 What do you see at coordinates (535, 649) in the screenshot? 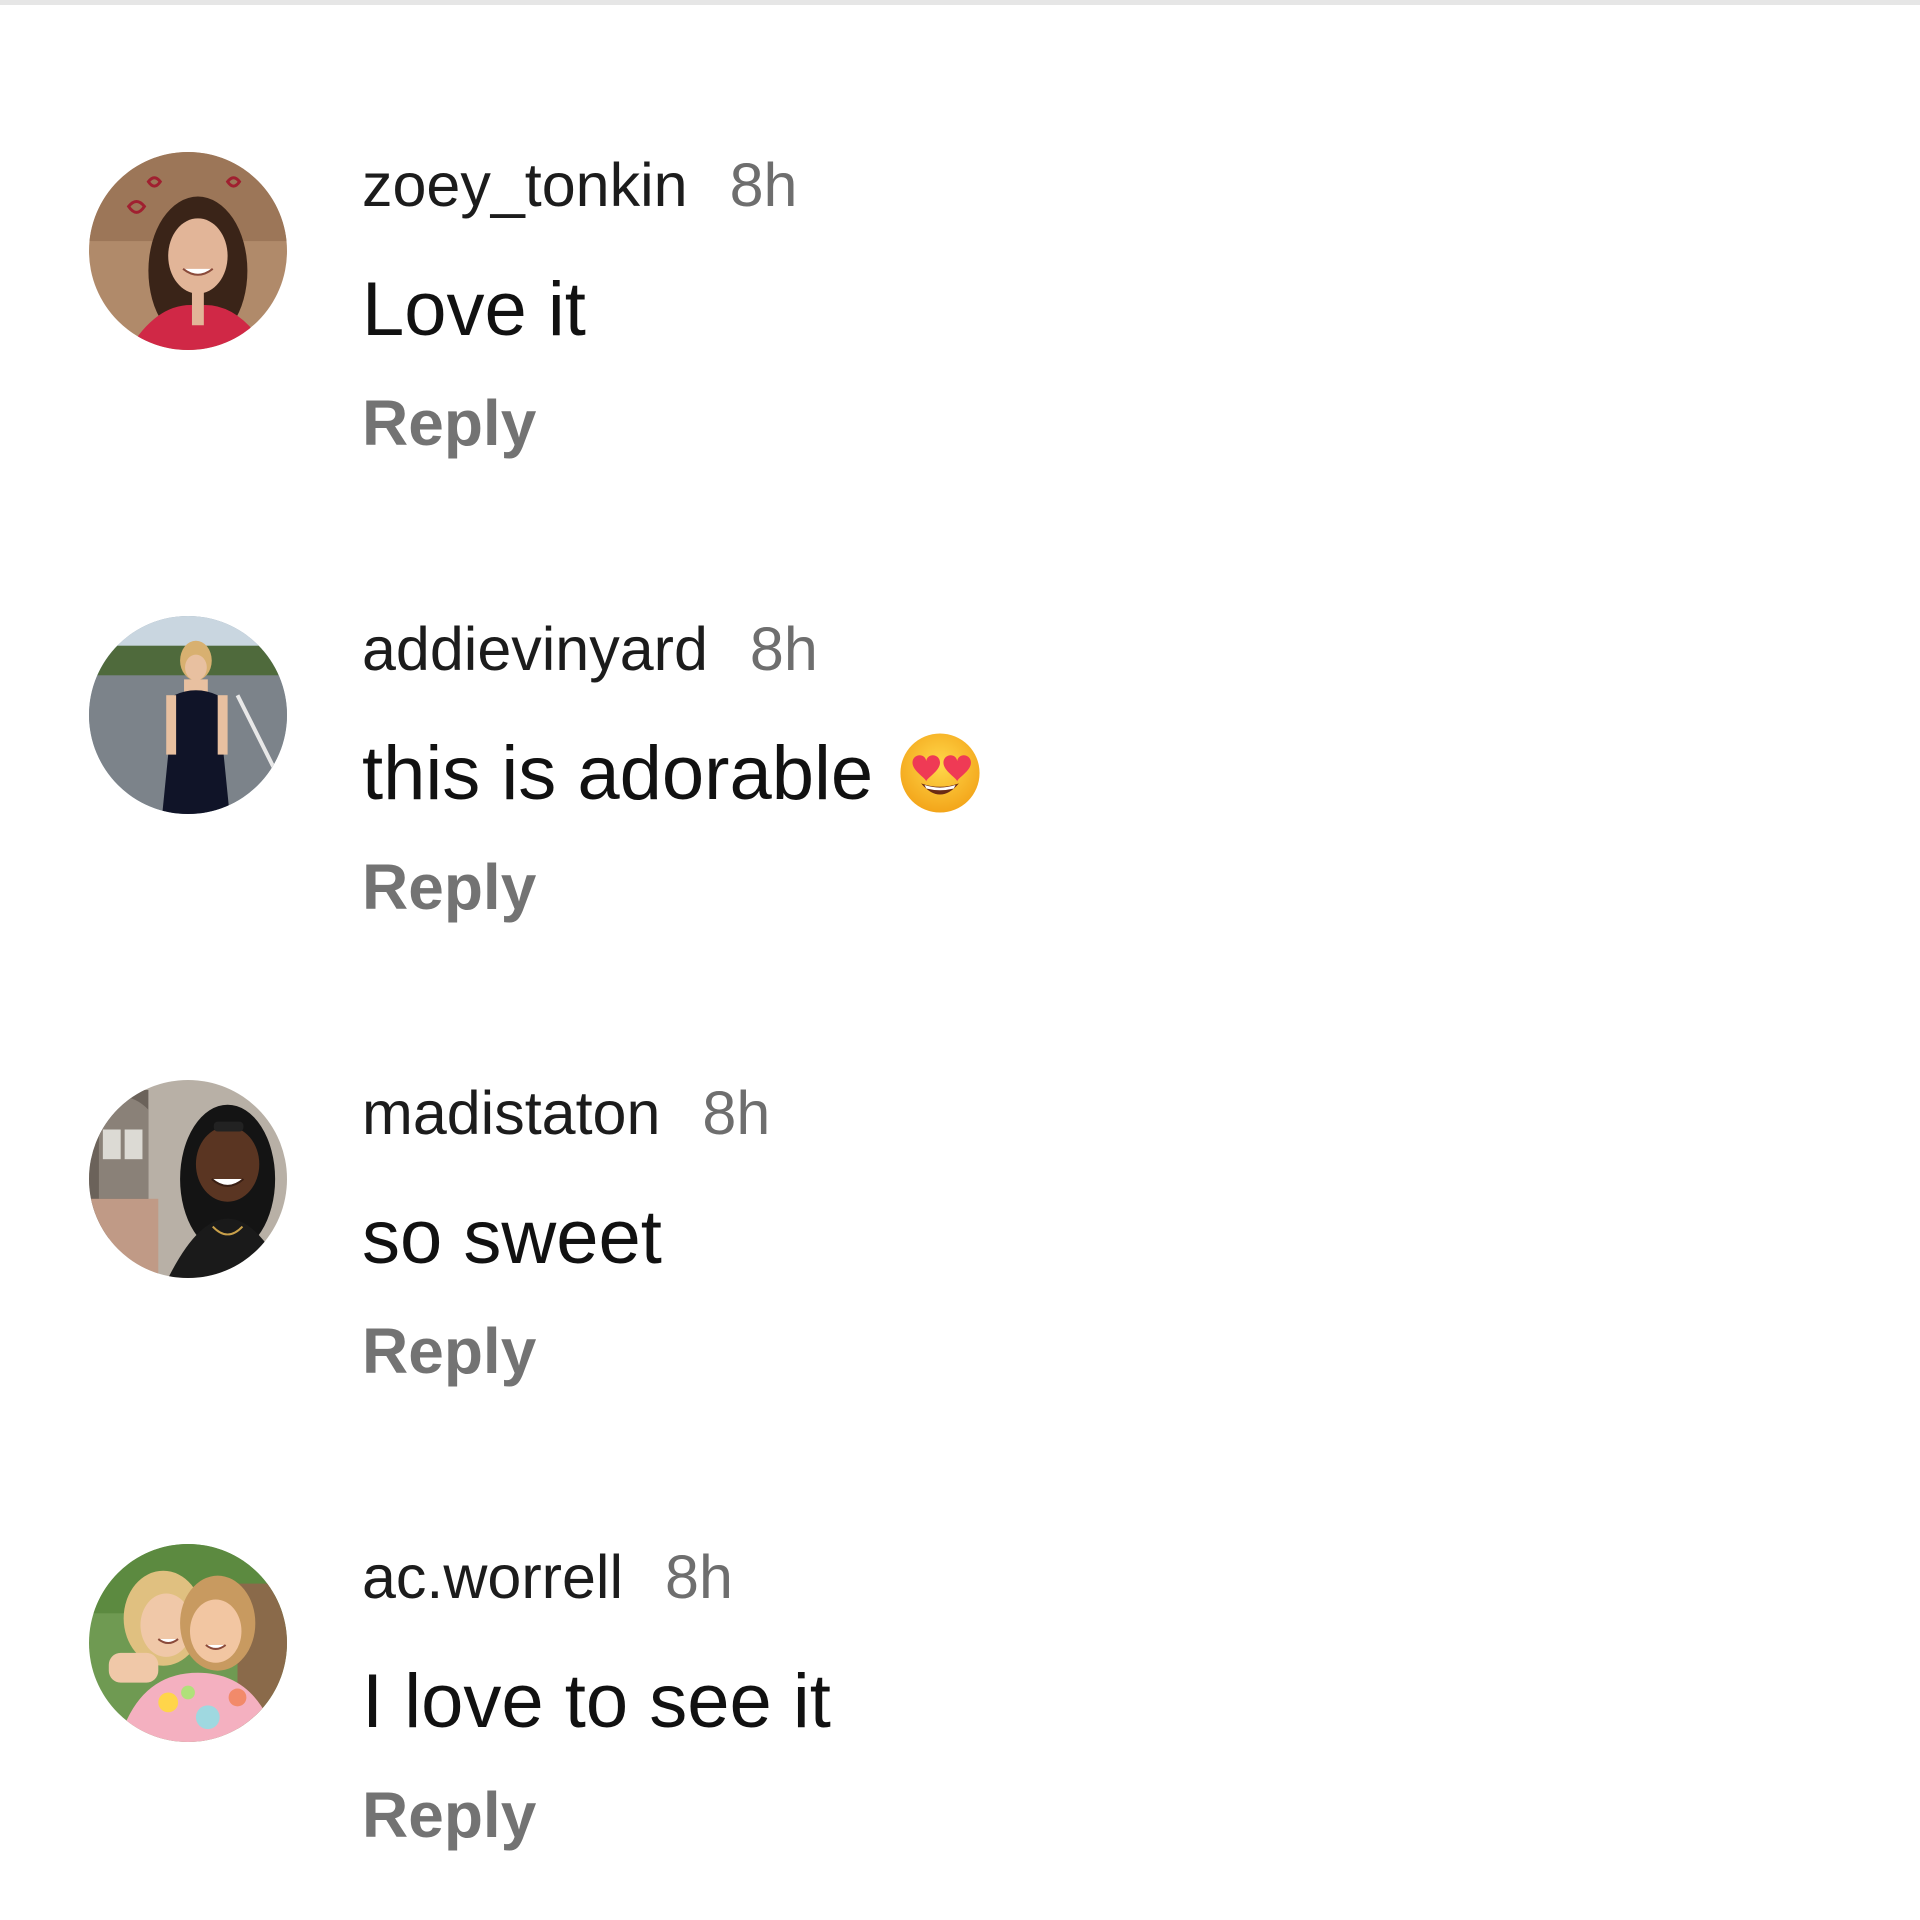
I see `username: addievinyard` at bounding box center [535, 649].